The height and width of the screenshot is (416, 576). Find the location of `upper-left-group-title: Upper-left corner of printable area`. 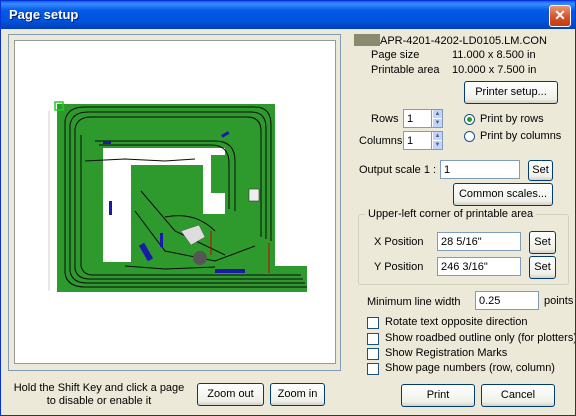

upper-left-group-title: Upper-left corner of printable area is located at coordinates (451, 214).